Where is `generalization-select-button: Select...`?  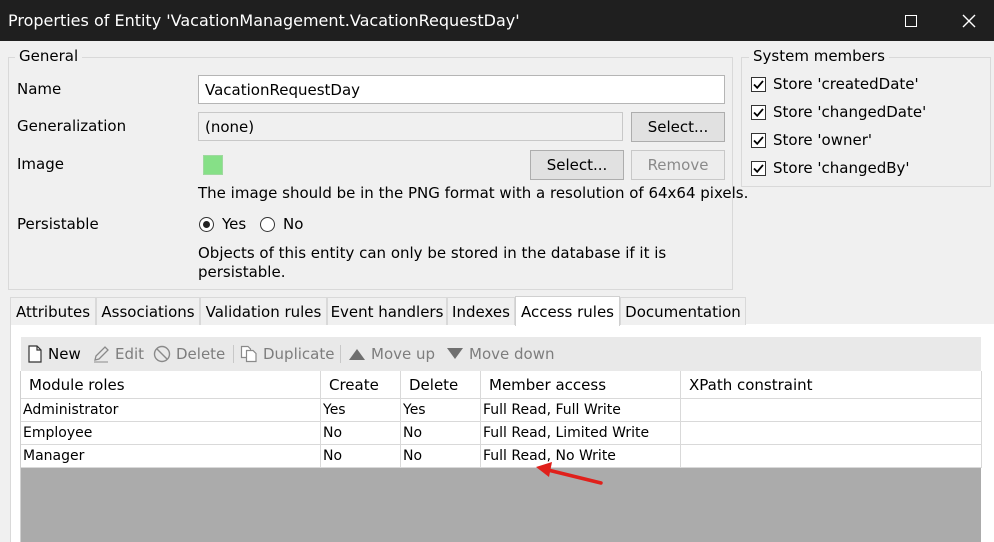 generalization-select-button: Select... is located at coordinates (678, 127).